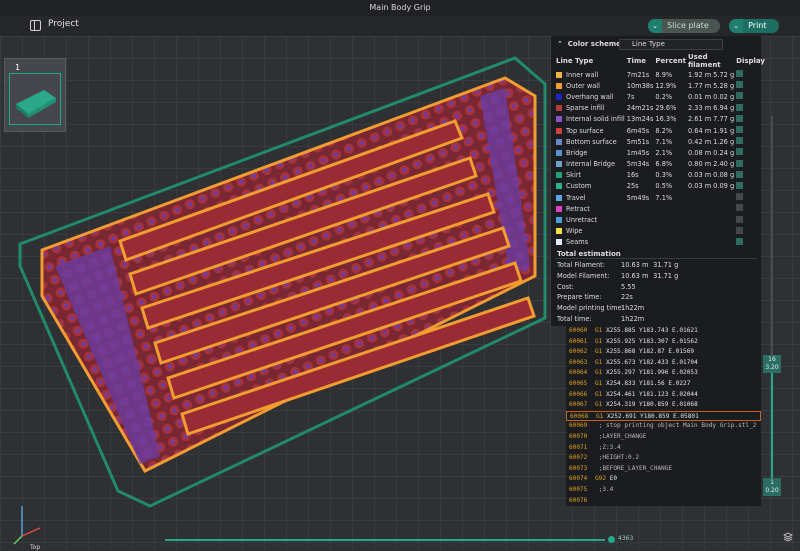 The height and width of the screenshot is (551, 800). What do you see at coordinates (772, 482) in the screenshot?
I see `bottom-layer-number: 1` at bounding box center [772, 482].